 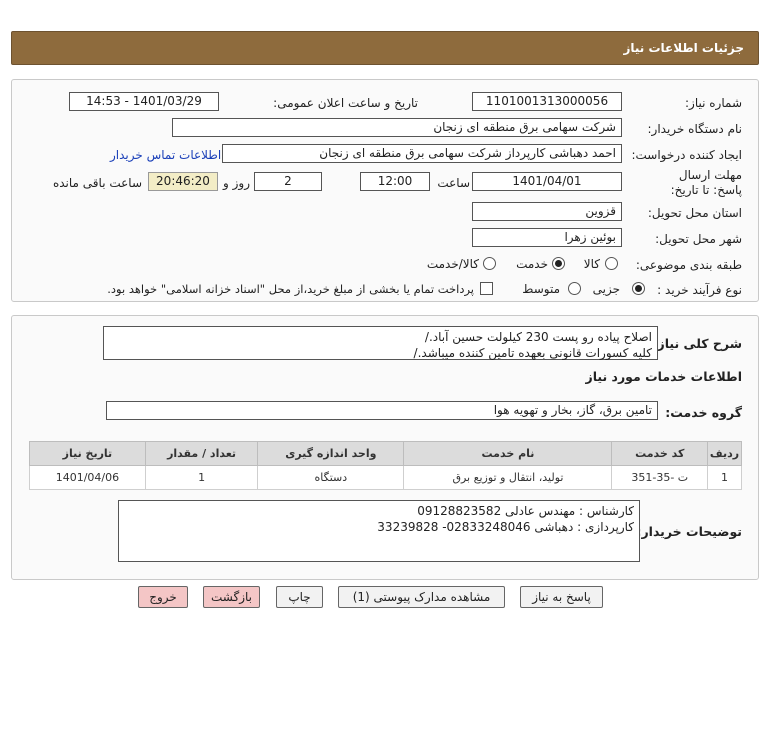 What do you see at coordinates (165, 155) in the screenshot?
I see `buyer-contact-link: اطلاعات تماس خریدار` at bounding box center [165, 155].